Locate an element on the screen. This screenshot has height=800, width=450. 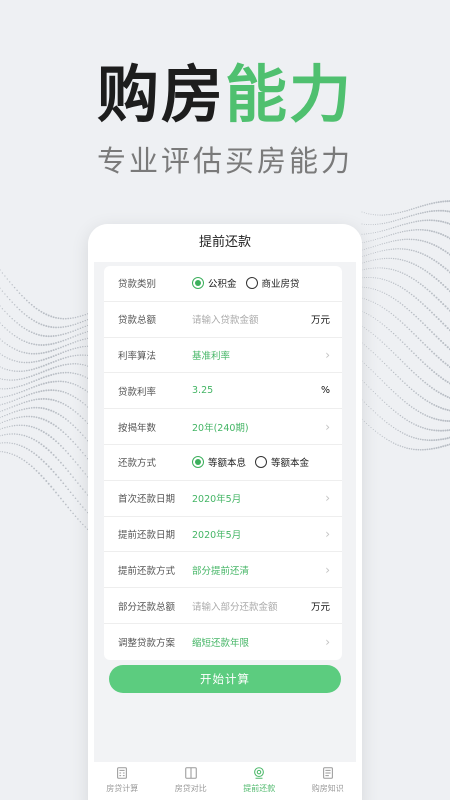
tab-label: 提前还款 is located at coordinates (259, 788).